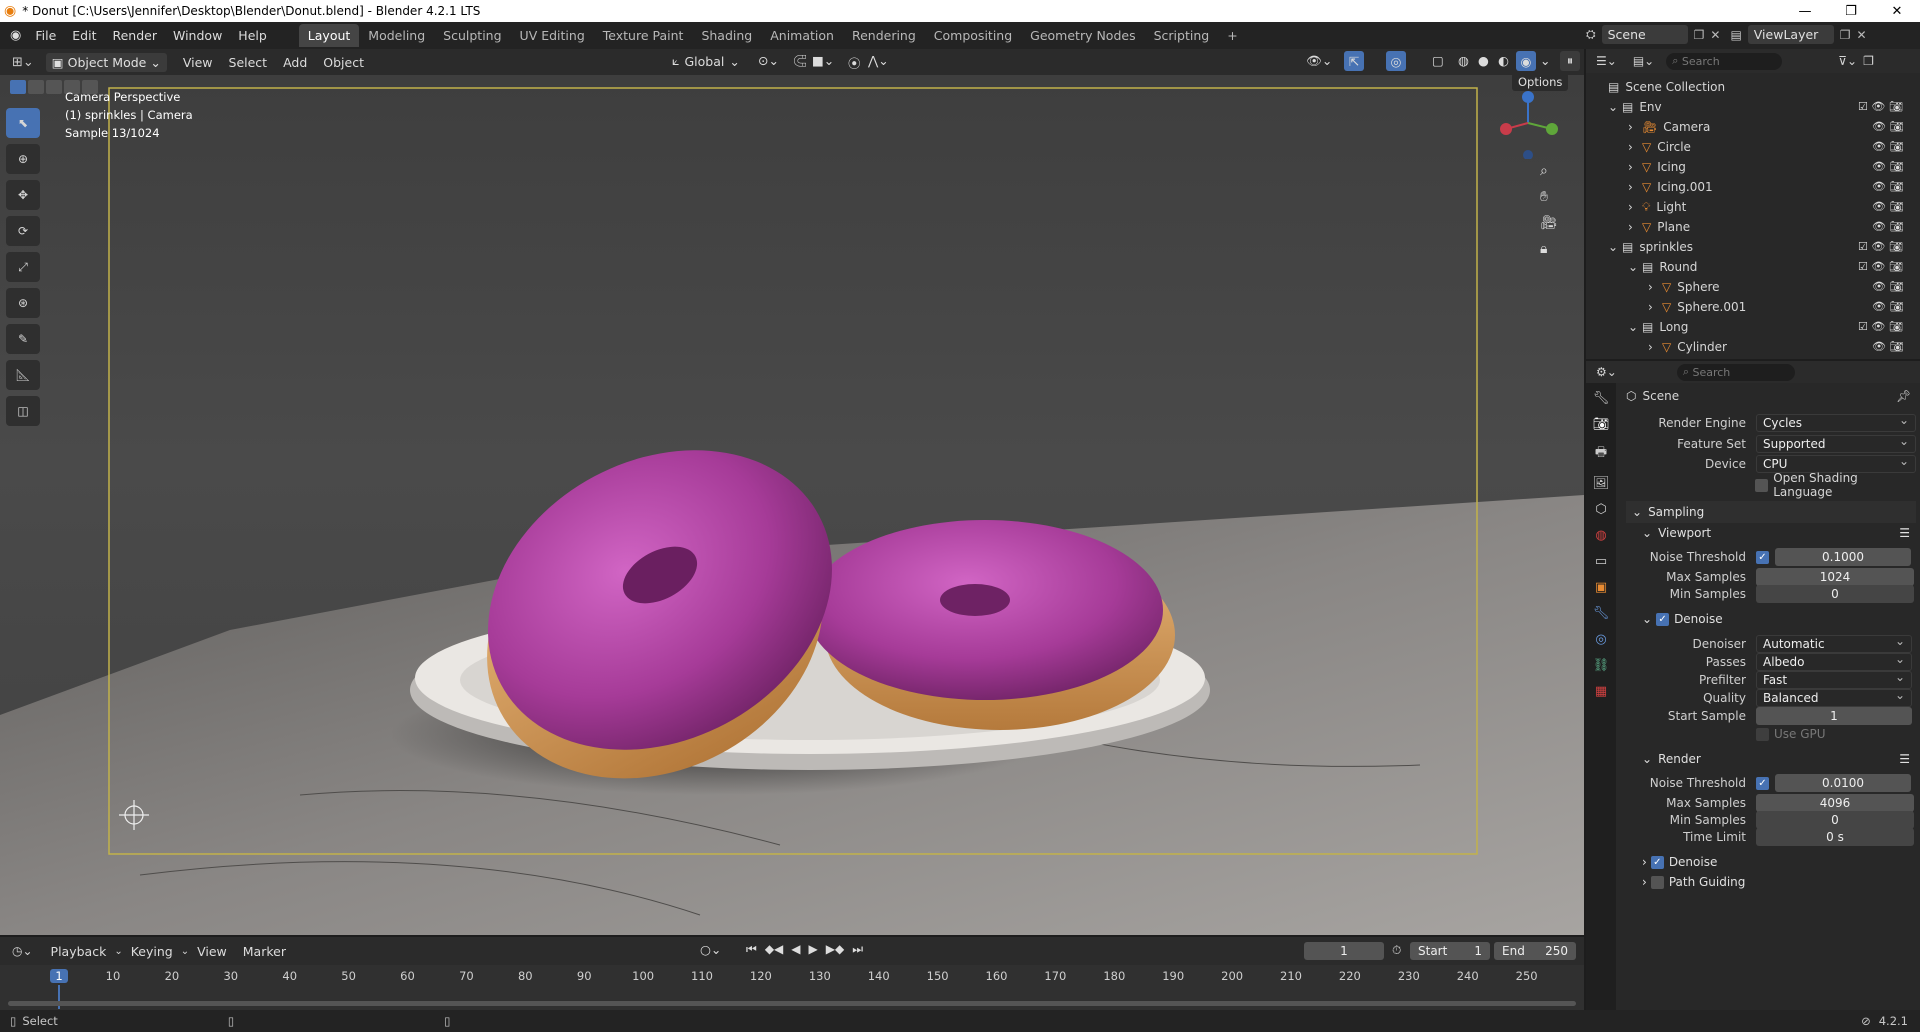 Image resolution: width=1920 pixels, height=1032 pixels. Describe the element at coordinates (295, 62) in the screenshot. I see `menu-add: Add` at that location.